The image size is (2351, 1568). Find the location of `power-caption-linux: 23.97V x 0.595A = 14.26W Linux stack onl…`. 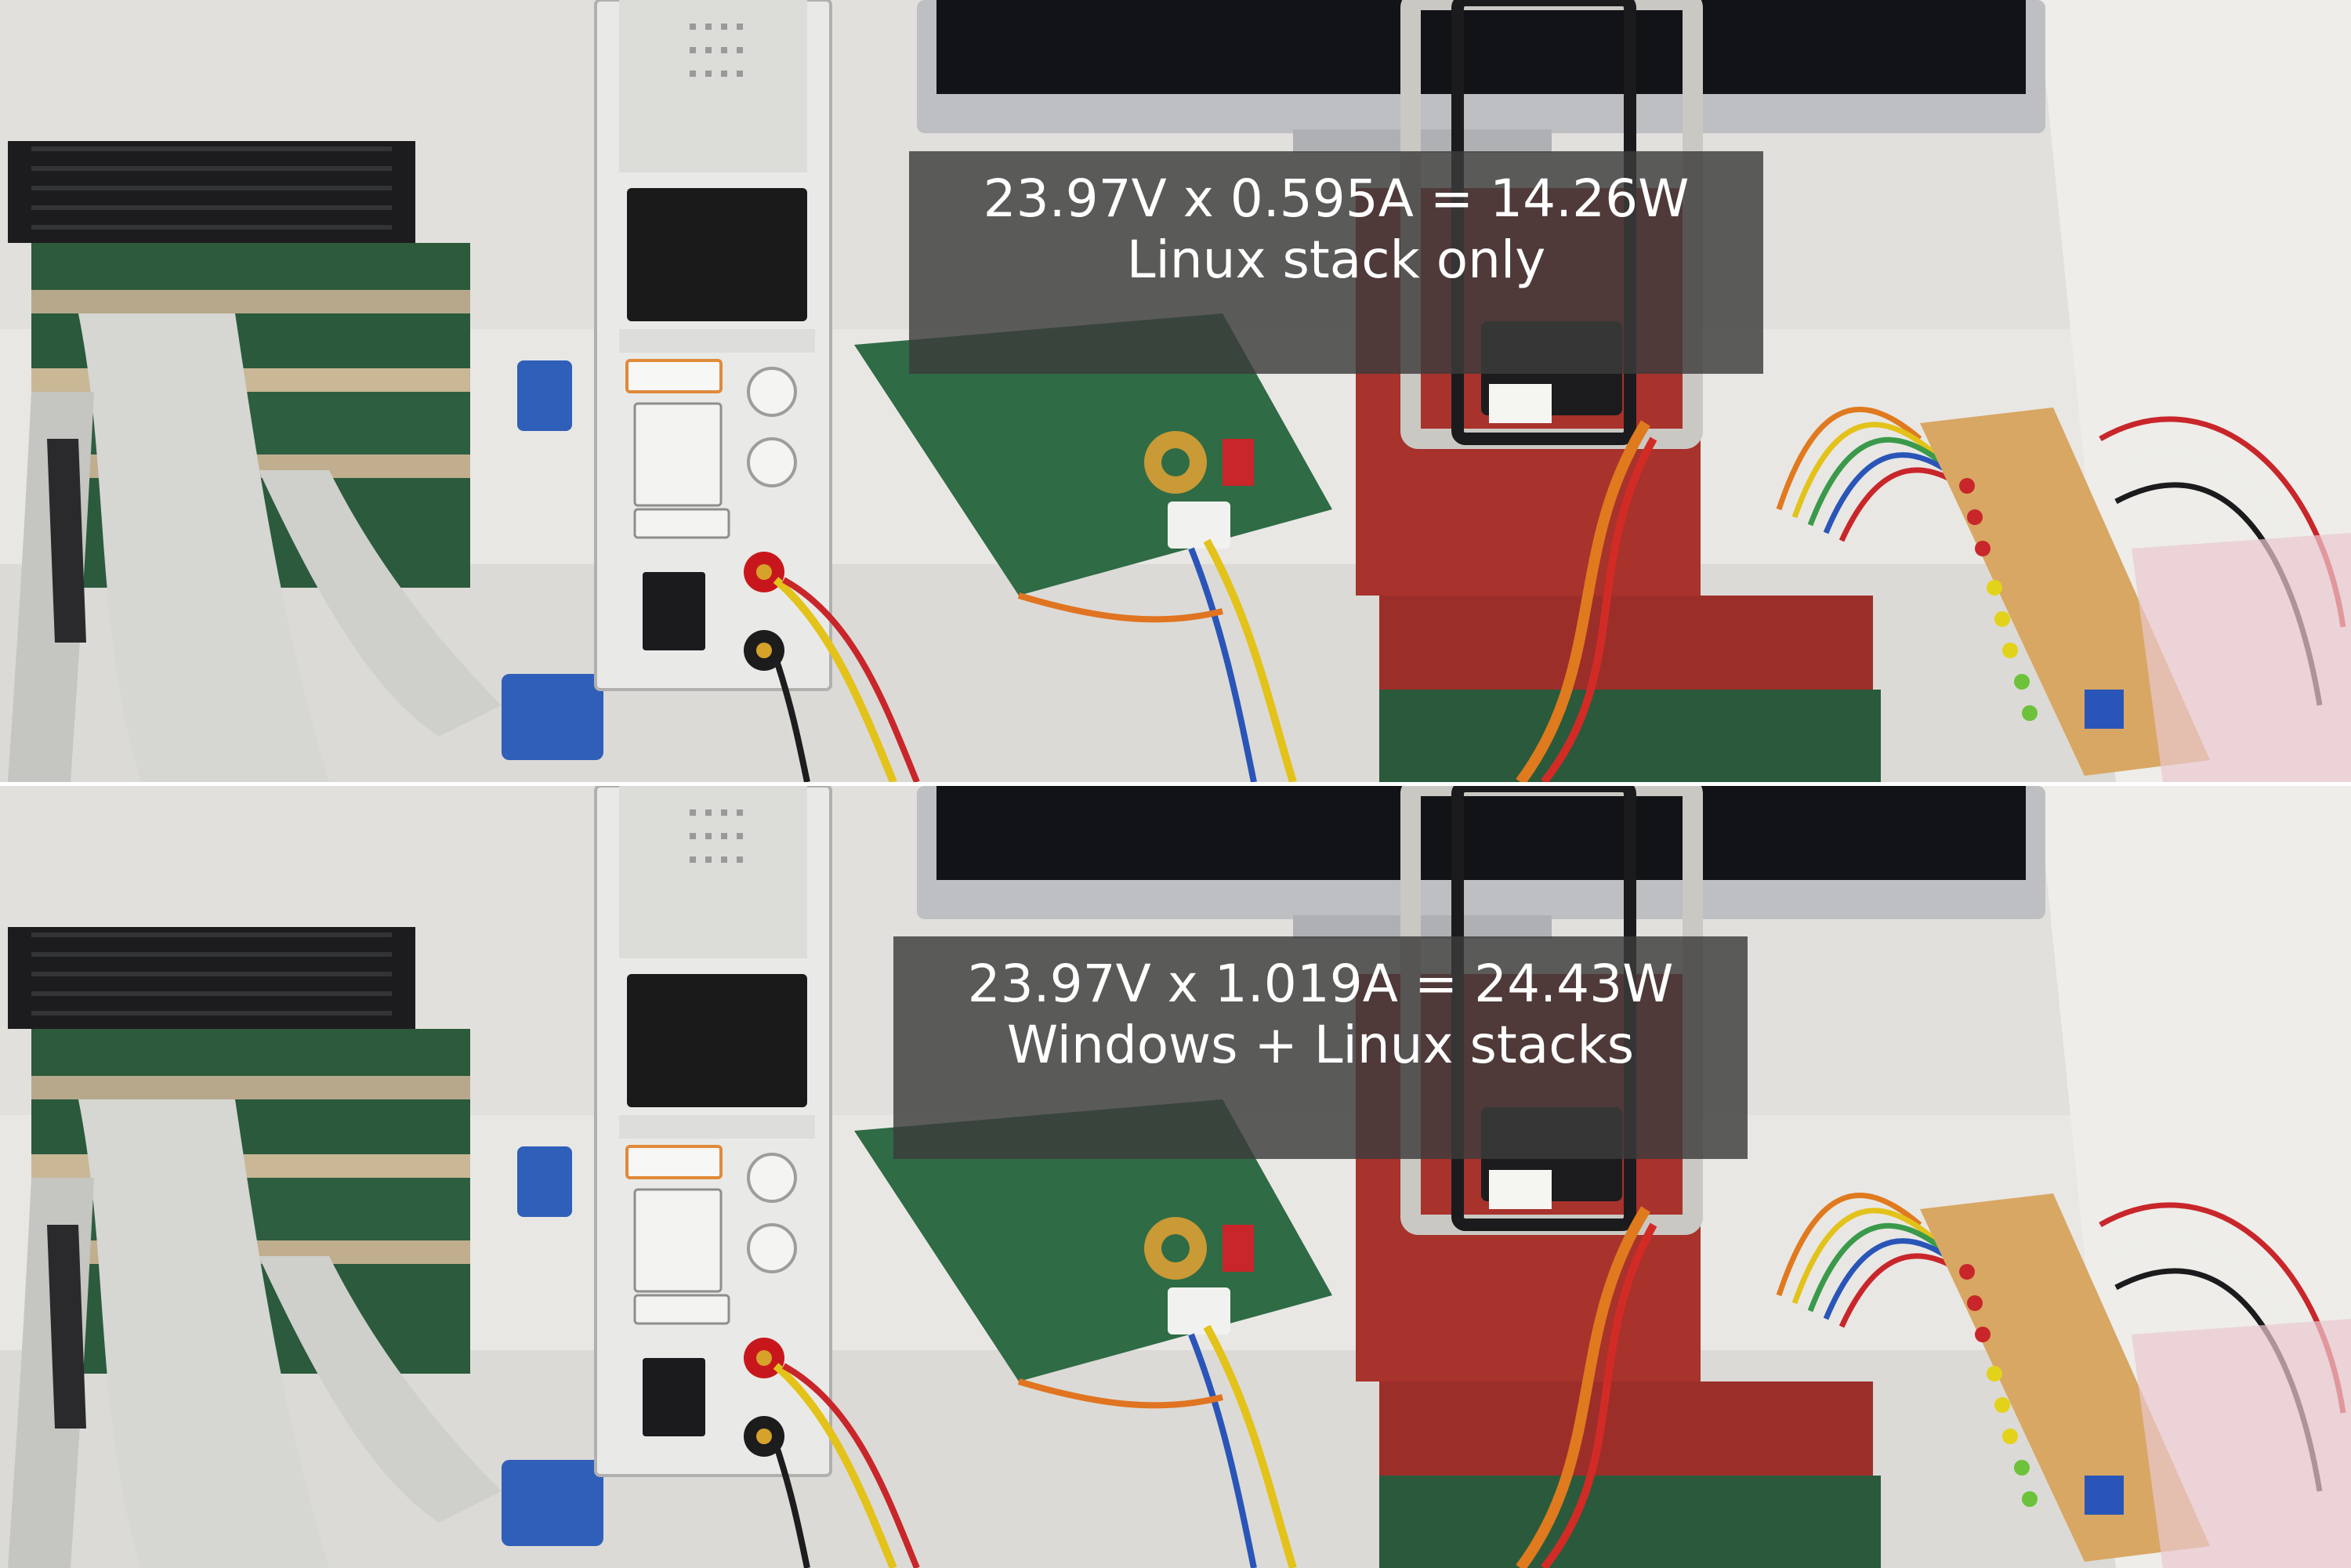

power-caption-linux: 23.97V x 0.595A = 14.26W Linux stack onl… is located at coordinates (1336, 262).